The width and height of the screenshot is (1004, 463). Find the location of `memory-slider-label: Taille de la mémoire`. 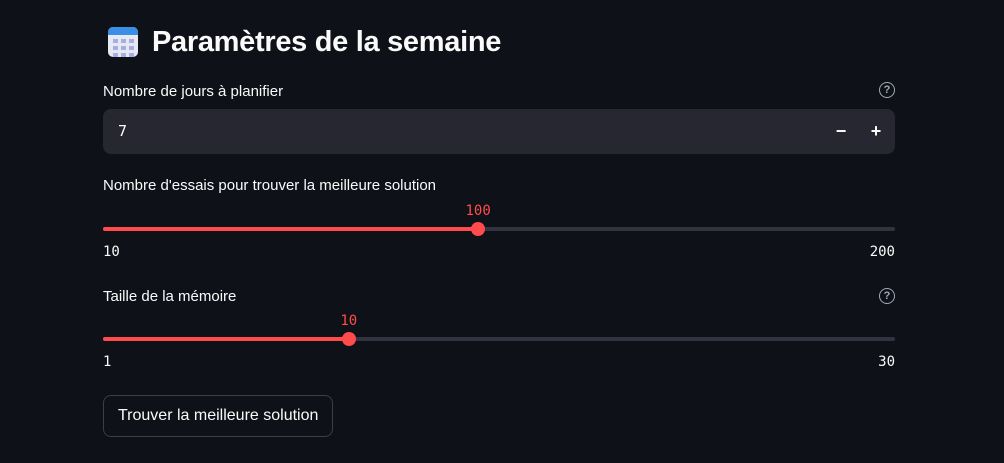

memory-slider-label: Taille de la mémoire is located at coordinates (170, 296).